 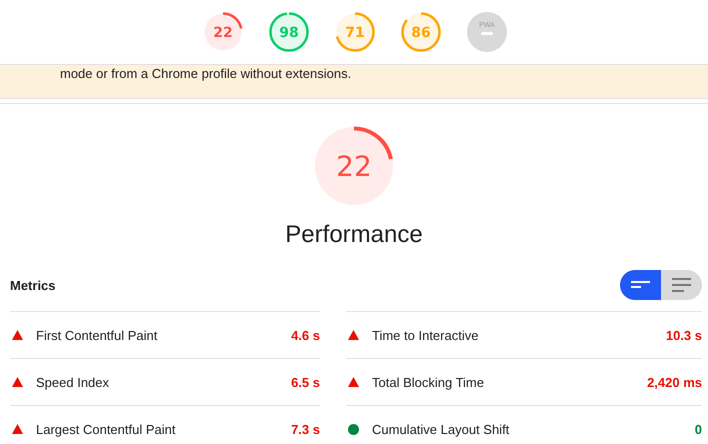 I want to click on metric-name: First Contentful Paint, so click(x=97, y=335).